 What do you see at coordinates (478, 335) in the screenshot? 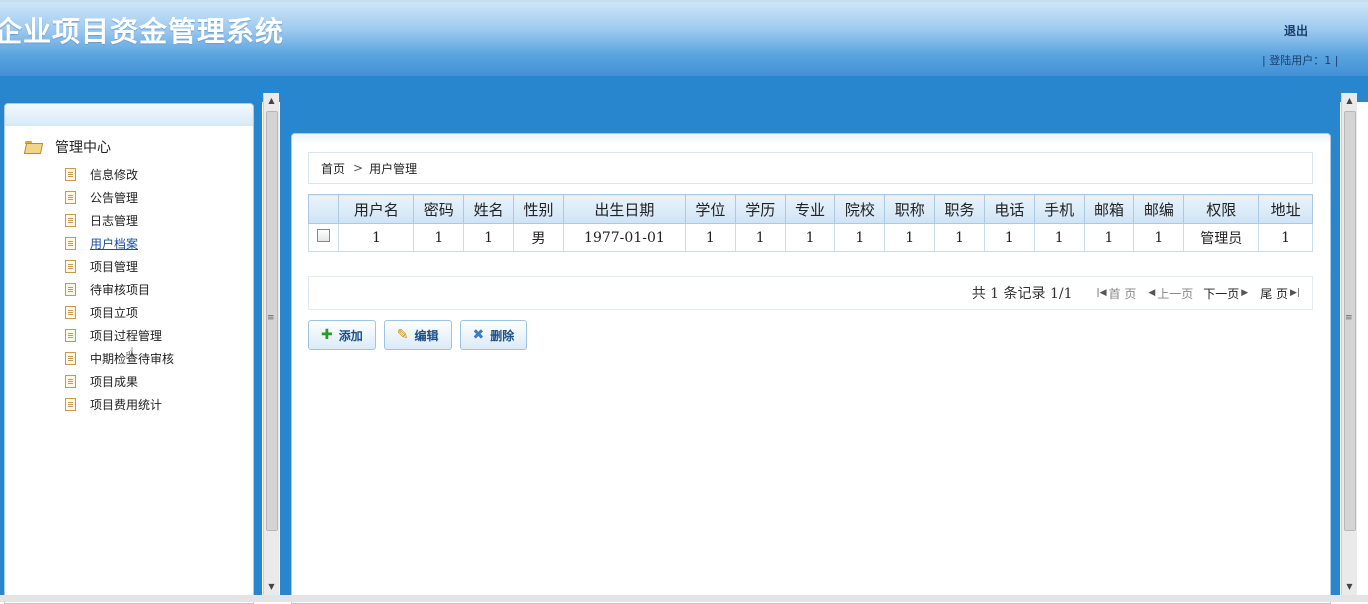
I see `cross-icon: ✖` at bounding box center [478, 335].